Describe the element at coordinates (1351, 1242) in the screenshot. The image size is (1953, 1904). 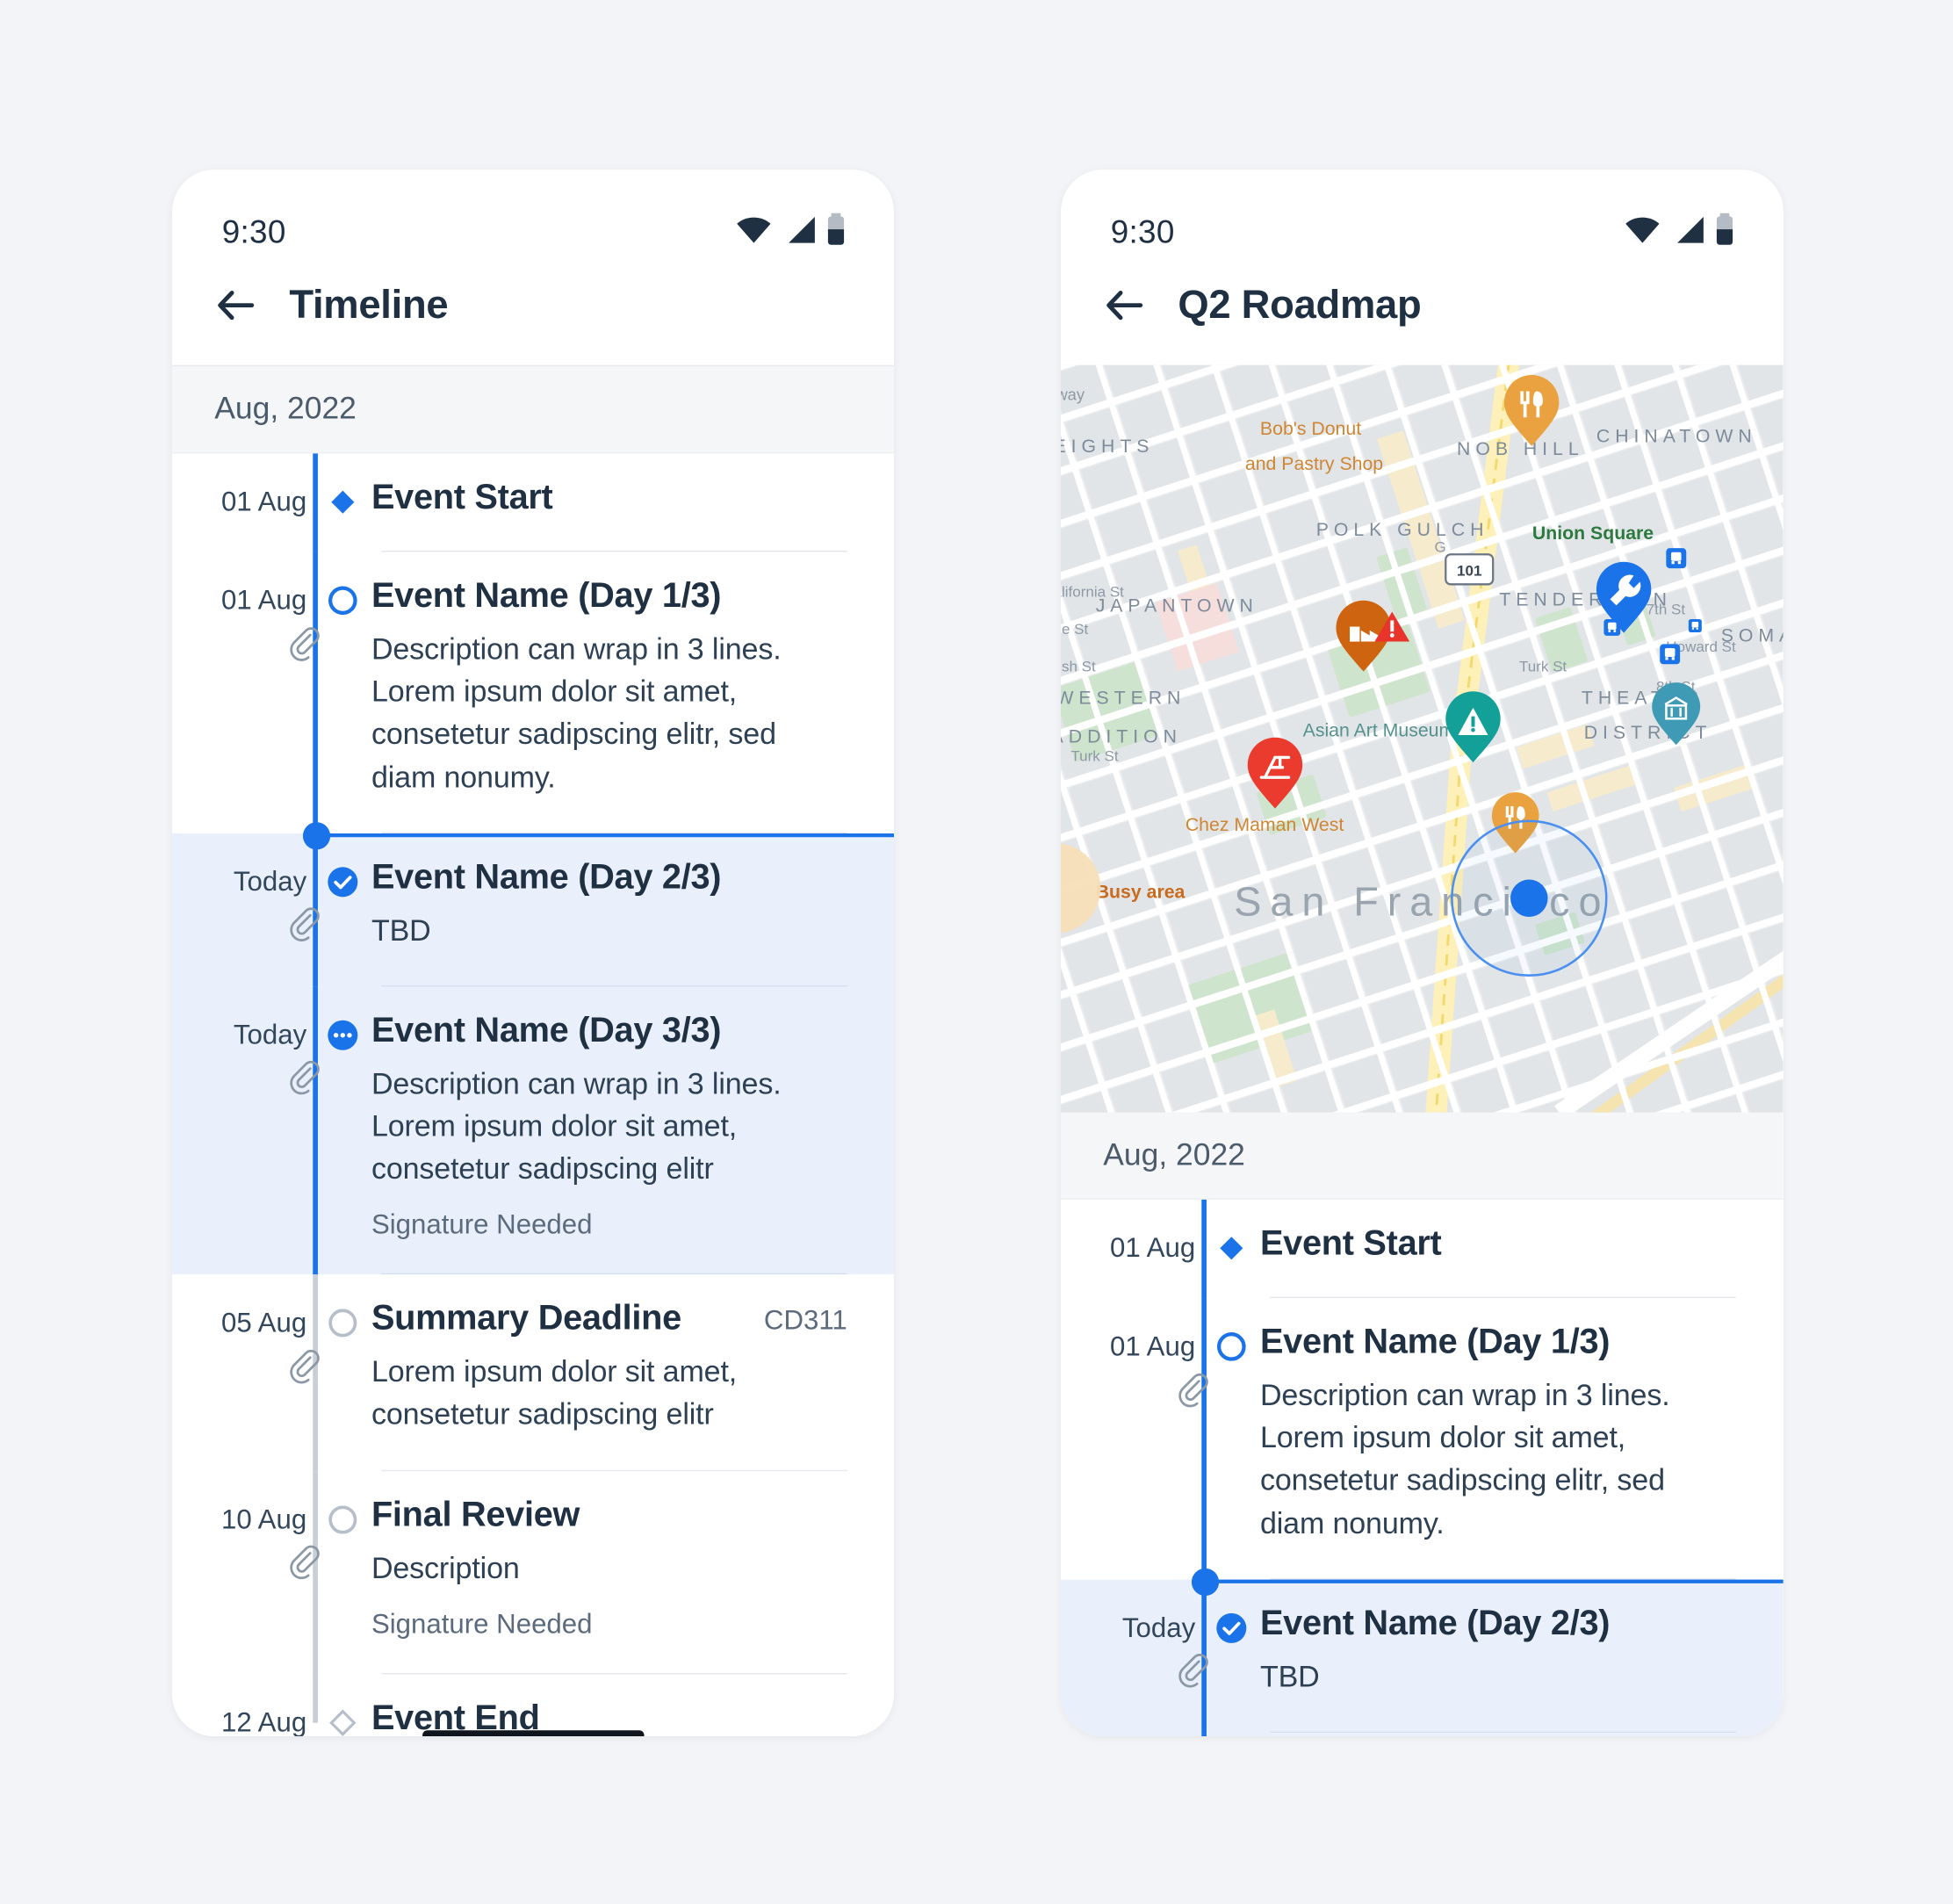
I see `event-title: Event Start` at that location.